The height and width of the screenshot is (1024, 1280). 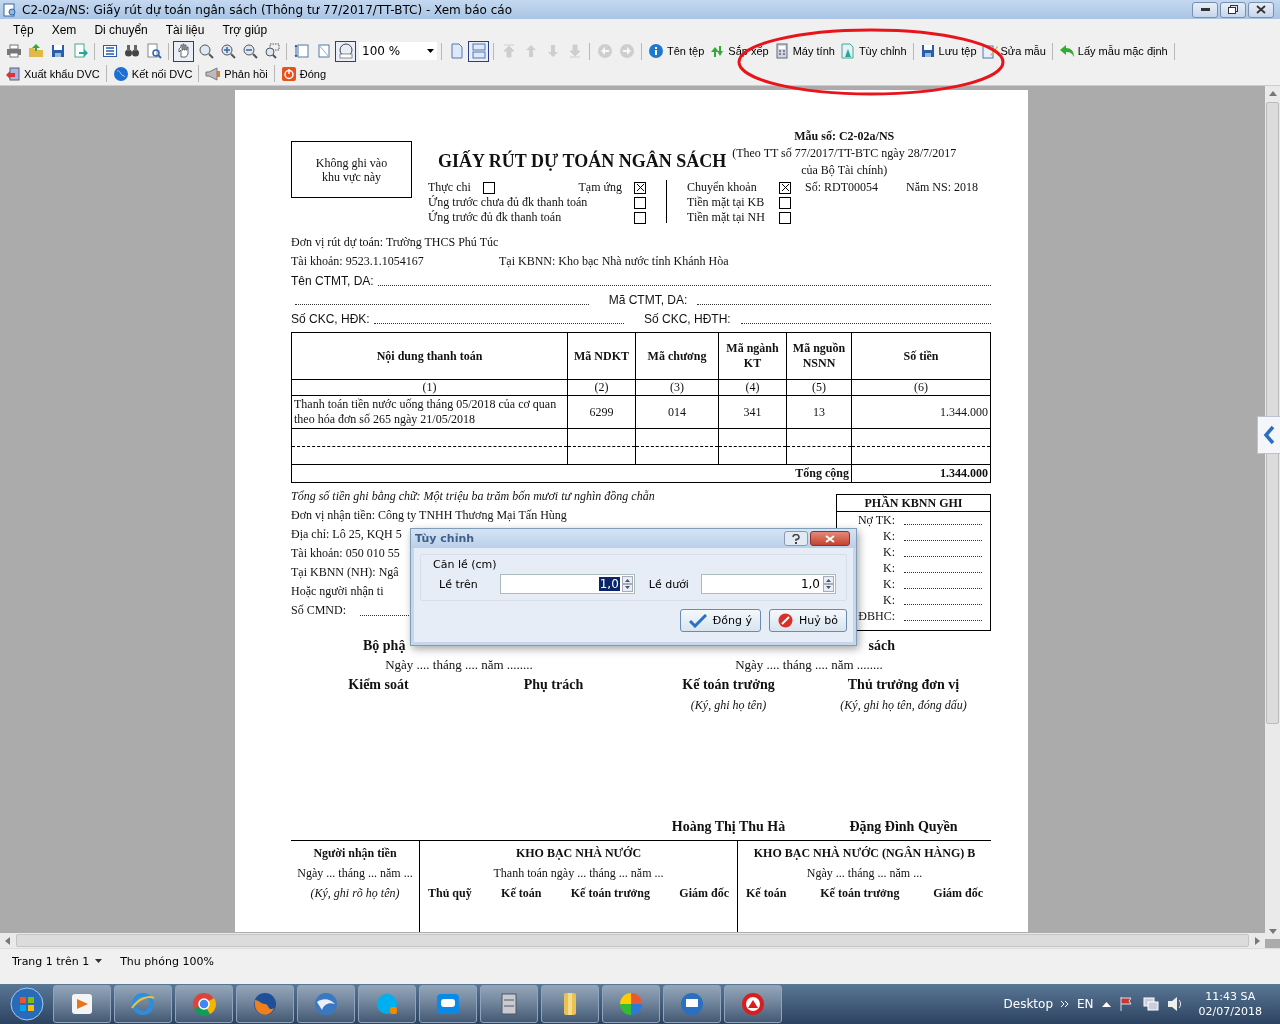 I want to click on multi-page-icon, so click(x=478, y=51).